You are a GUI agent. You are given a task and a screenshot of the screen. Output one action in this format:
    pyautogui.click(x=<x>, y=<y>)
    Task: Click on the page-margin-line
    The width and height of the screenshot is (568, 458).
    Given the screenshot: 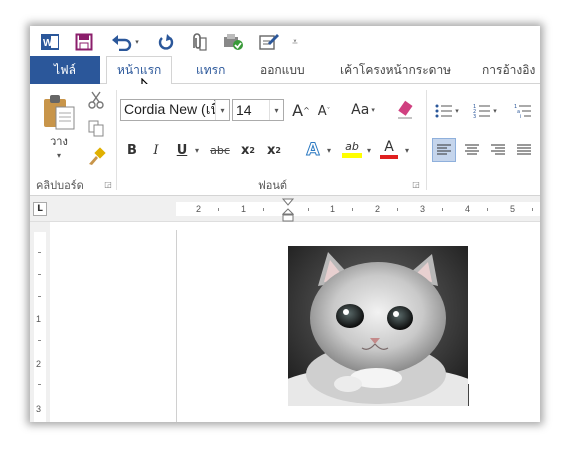 What is the action you would take?
    pyautogui.click(x=176, y=326)
    